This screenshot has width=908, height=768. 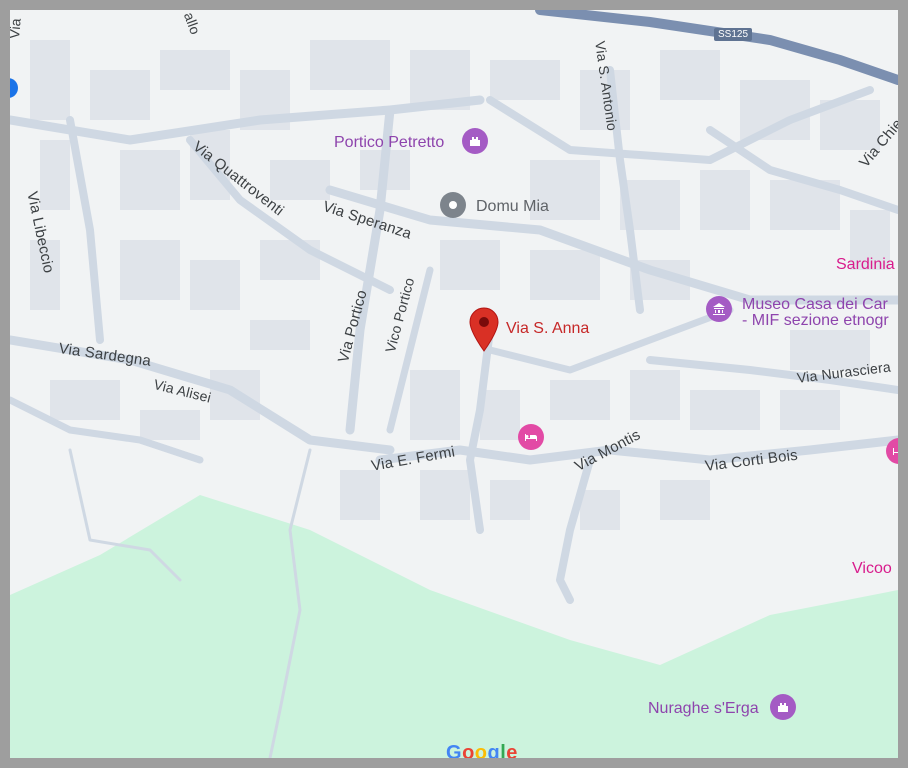 I want to click on pin-label-via-s-anna: Via S. Anna, so click(x=547, y=329).